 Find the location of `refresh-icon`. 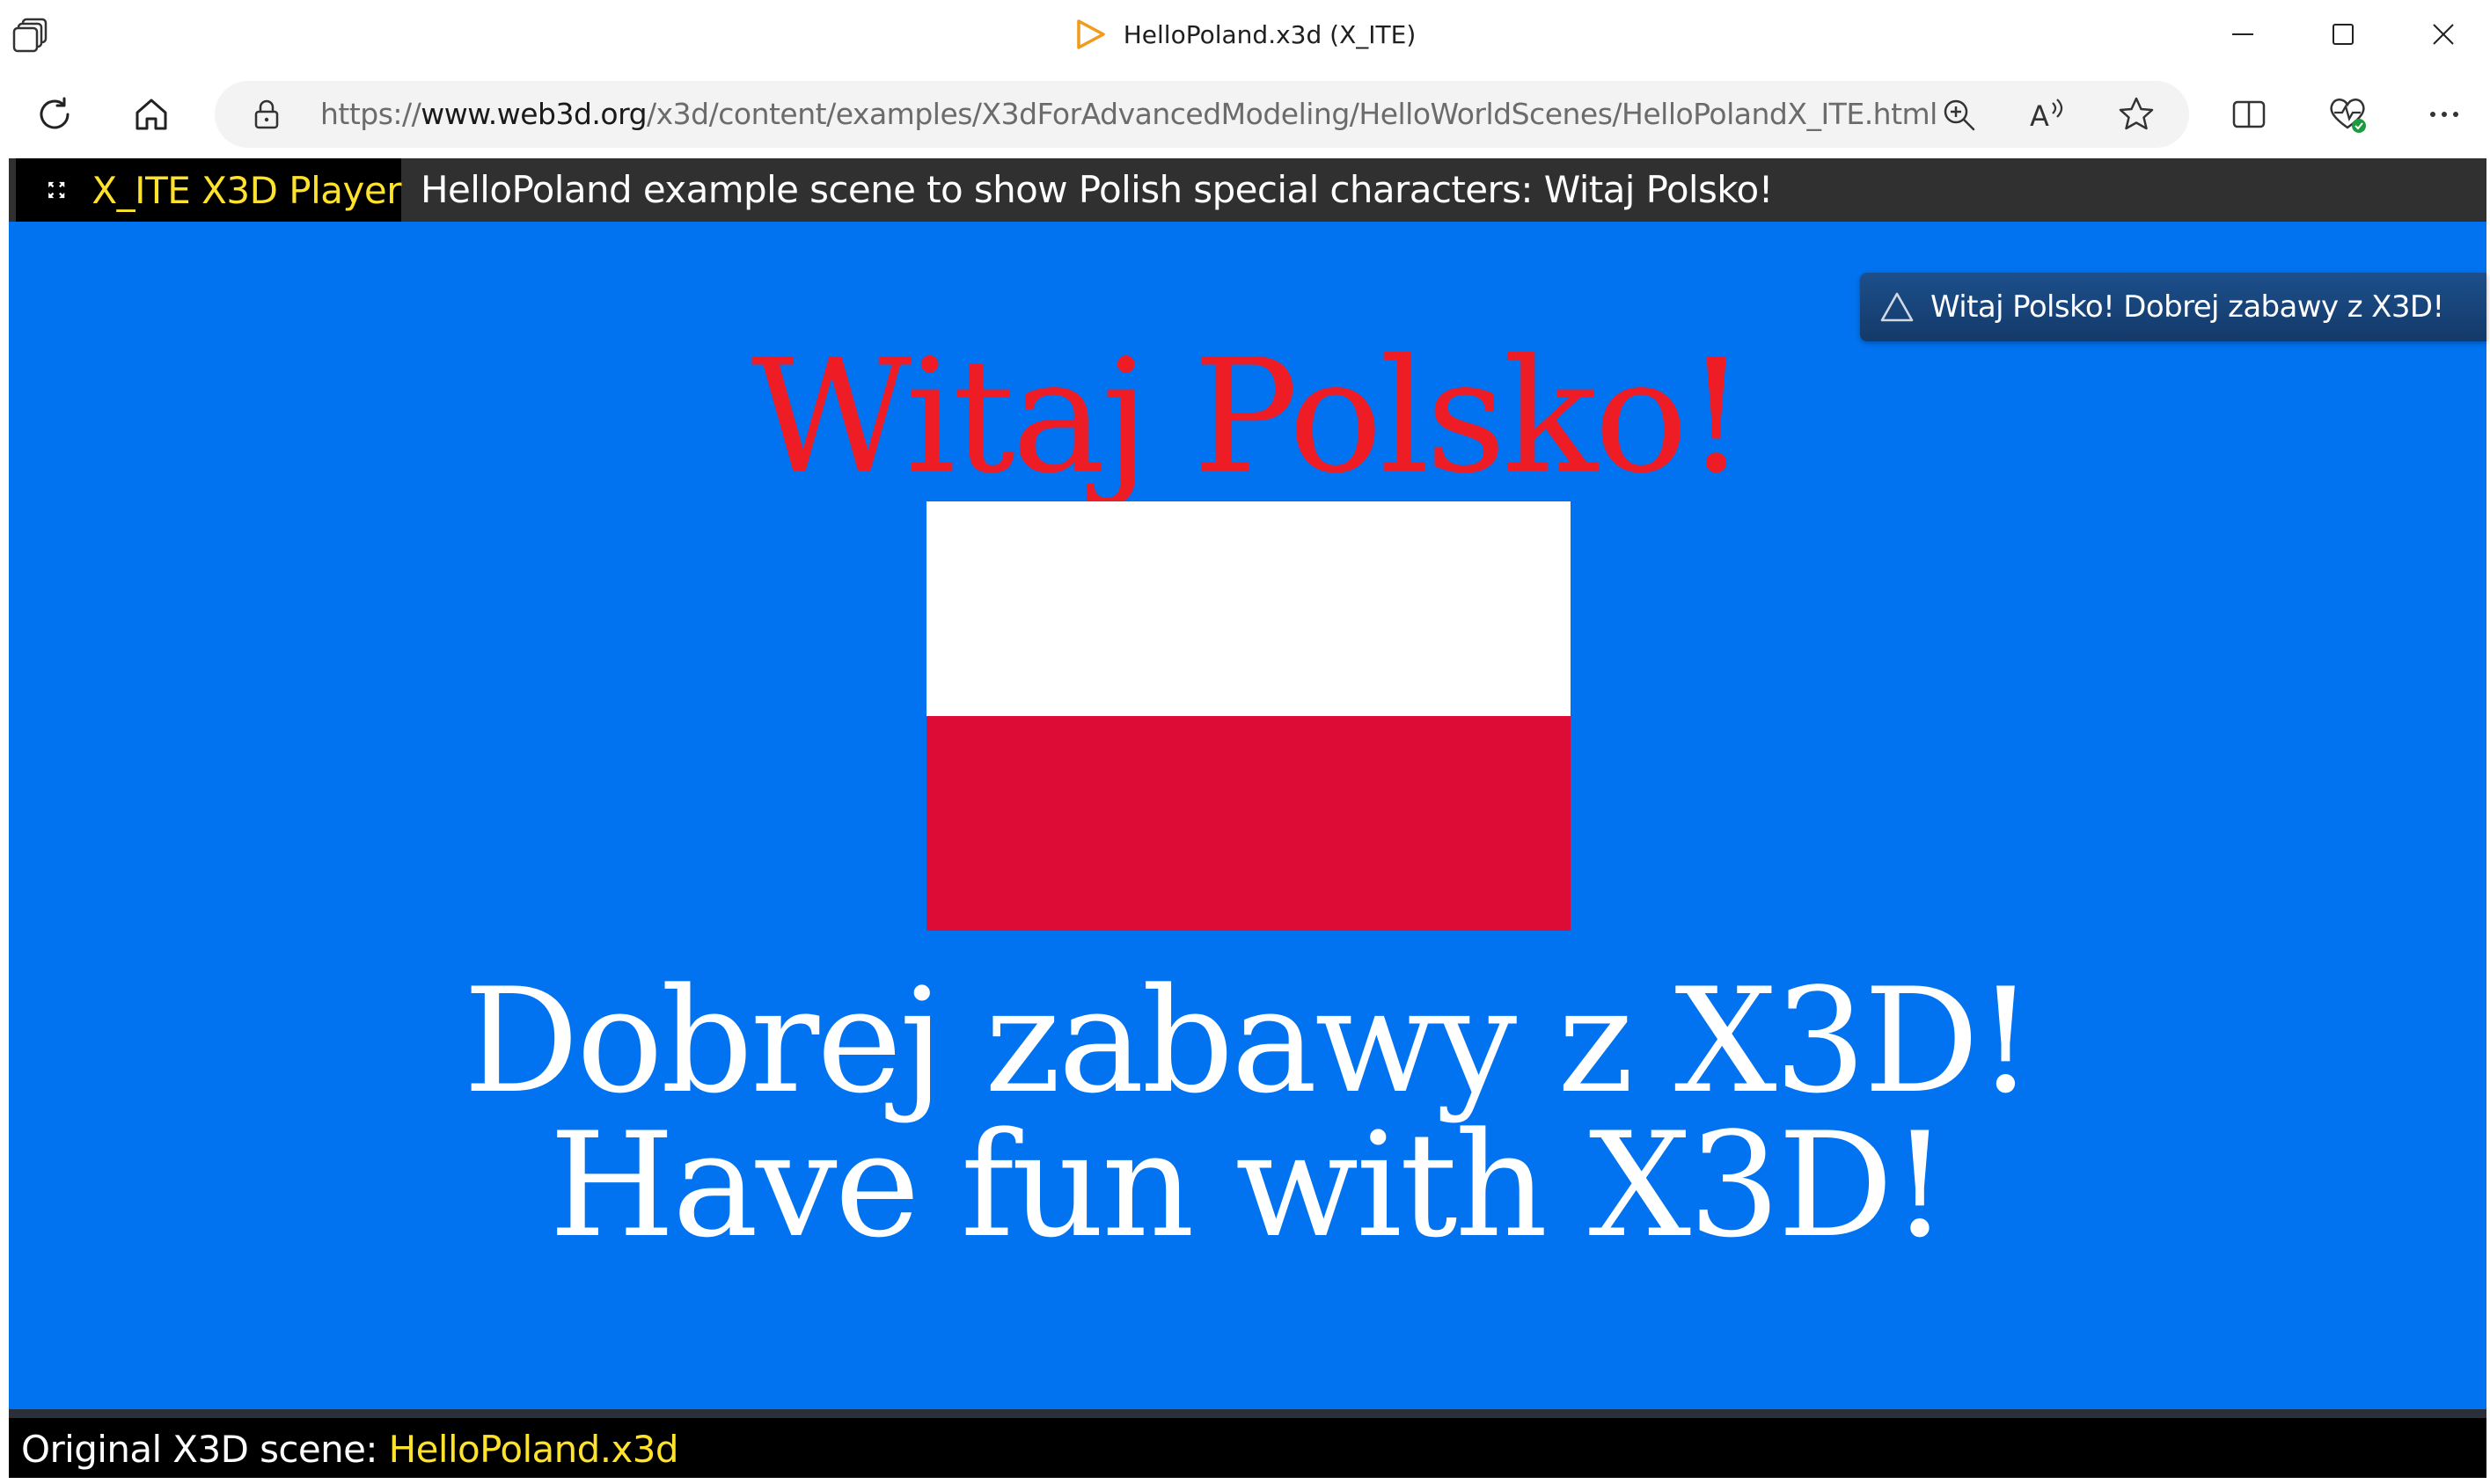

refresh-icon is located at coordinates (55, 113).